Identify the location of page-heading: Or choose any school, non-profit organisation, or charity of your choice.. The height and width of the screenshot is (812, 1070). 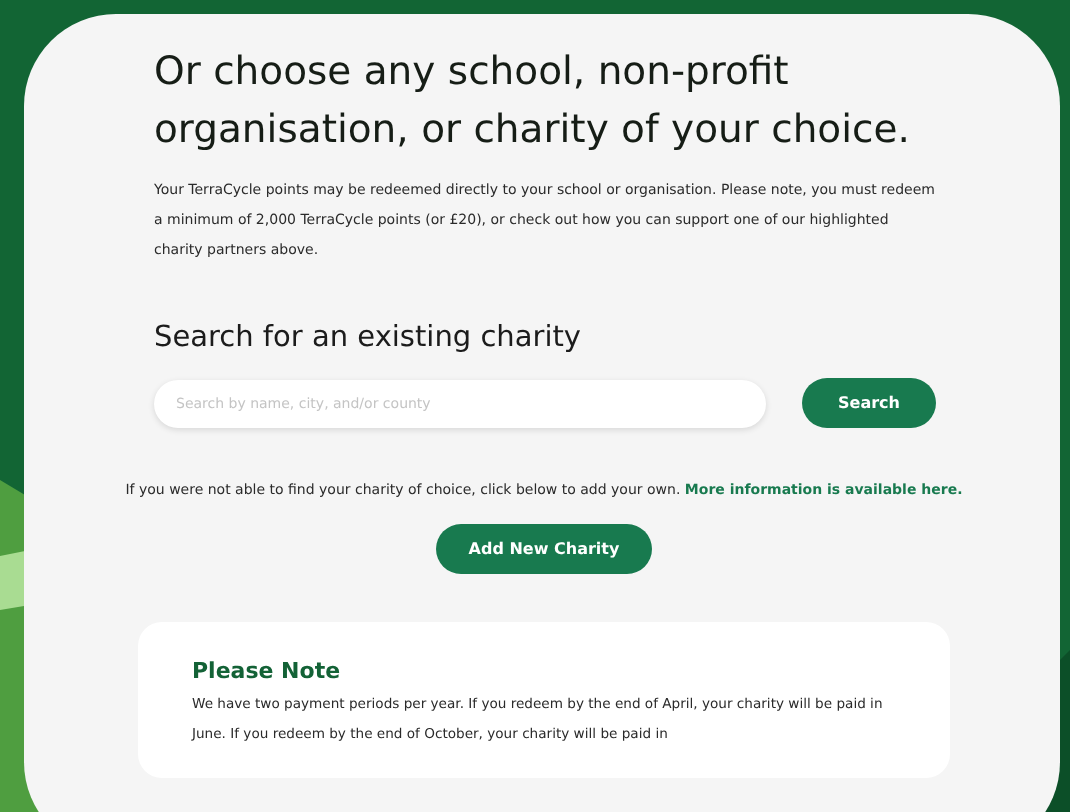
(533, 101).